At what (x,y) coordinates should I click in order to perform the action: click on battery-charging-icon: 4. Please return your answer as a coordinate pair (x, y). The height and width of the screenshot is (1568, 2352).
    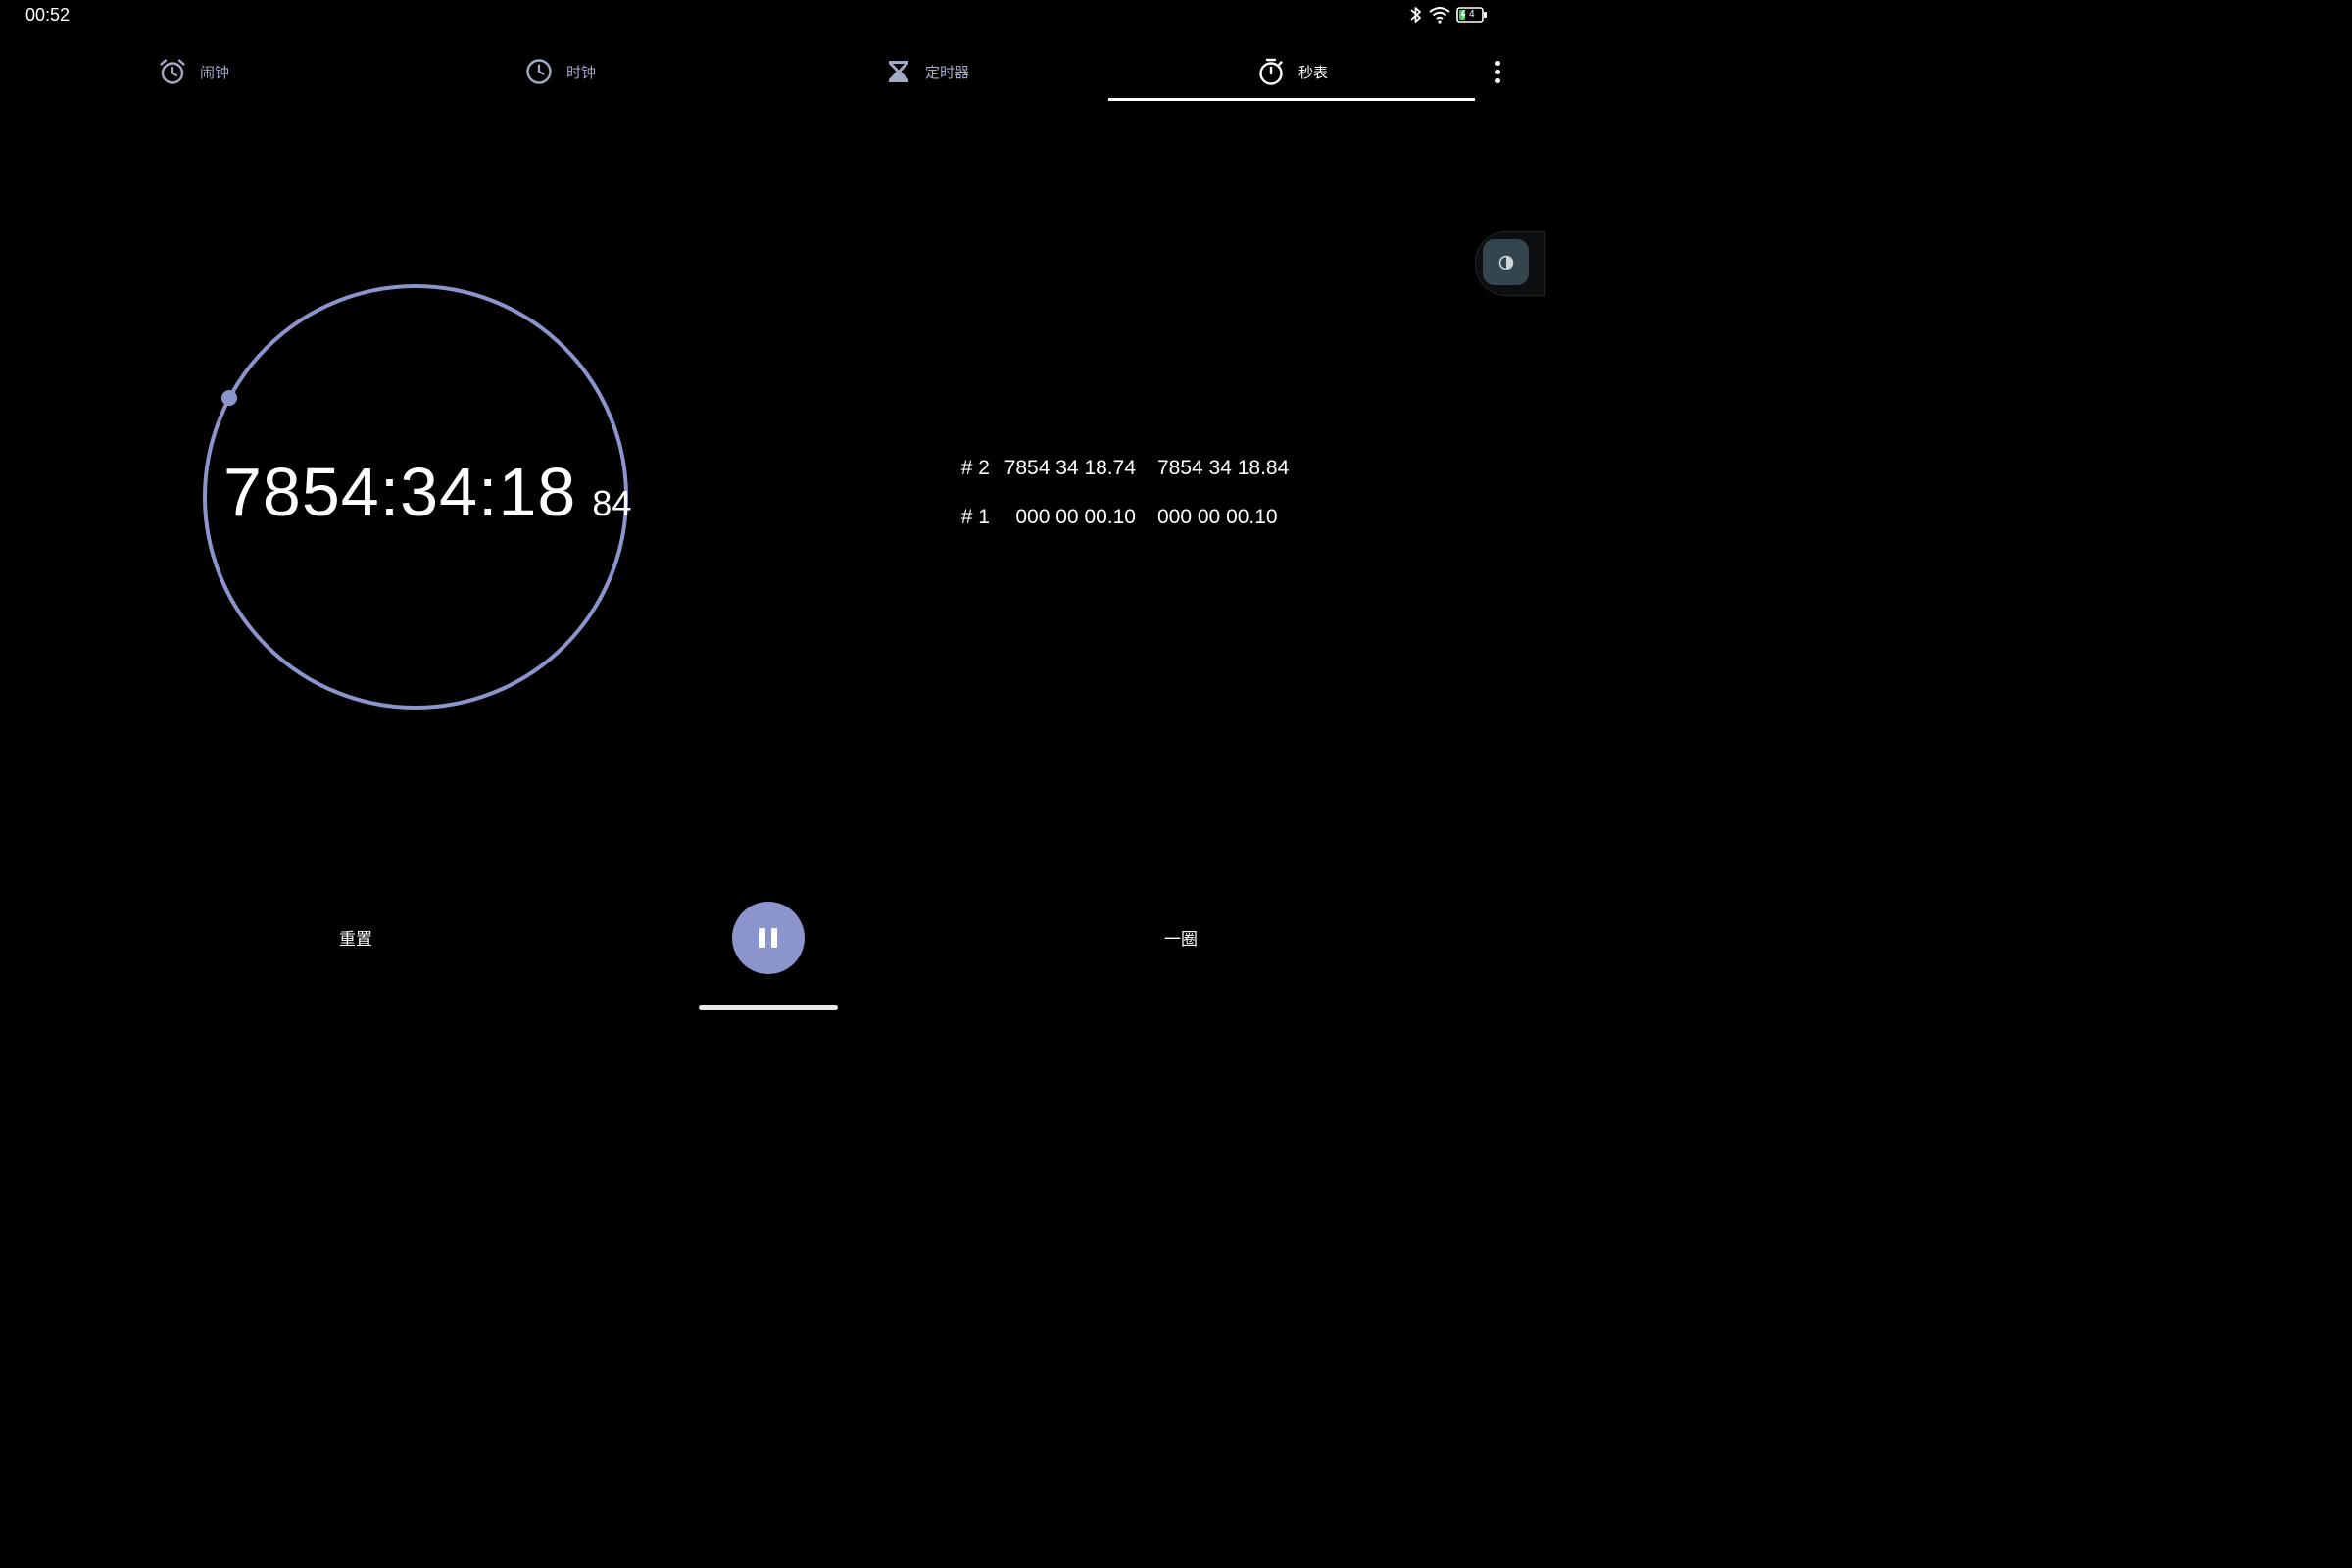
    Looking at the image, I should click on (1472, 15).